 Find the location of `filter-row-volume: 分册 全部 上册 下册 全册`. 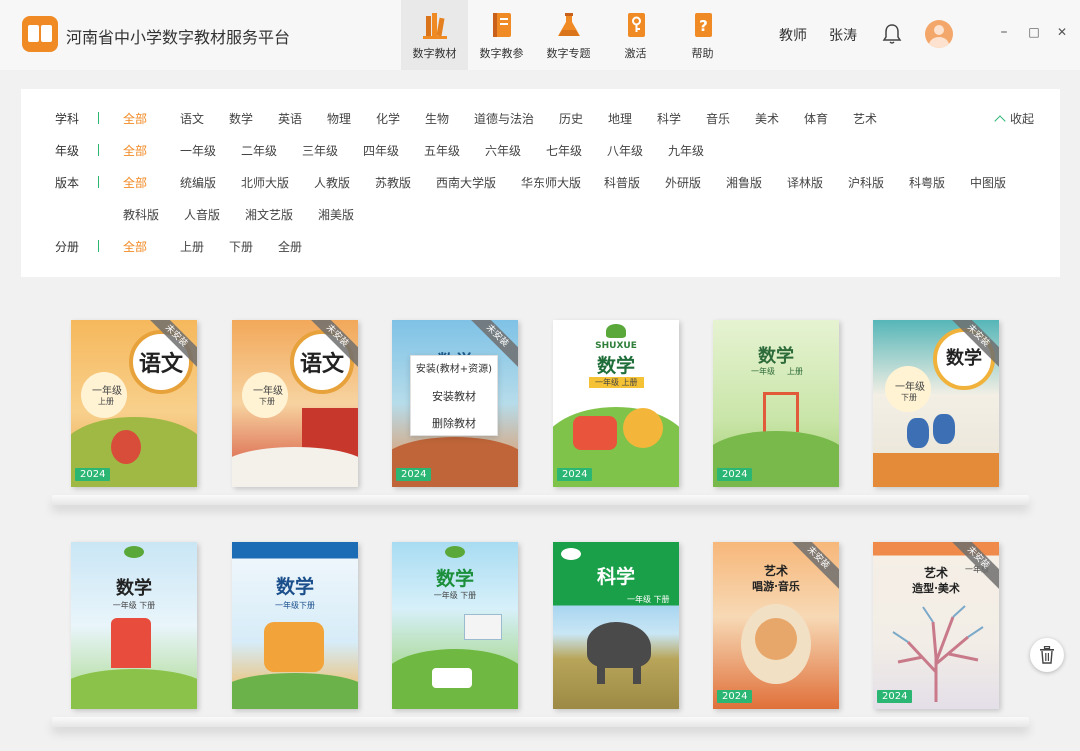

filter-row-volume: 分册 全部 上册 下册 全册 is located at coordinates (540, 246).